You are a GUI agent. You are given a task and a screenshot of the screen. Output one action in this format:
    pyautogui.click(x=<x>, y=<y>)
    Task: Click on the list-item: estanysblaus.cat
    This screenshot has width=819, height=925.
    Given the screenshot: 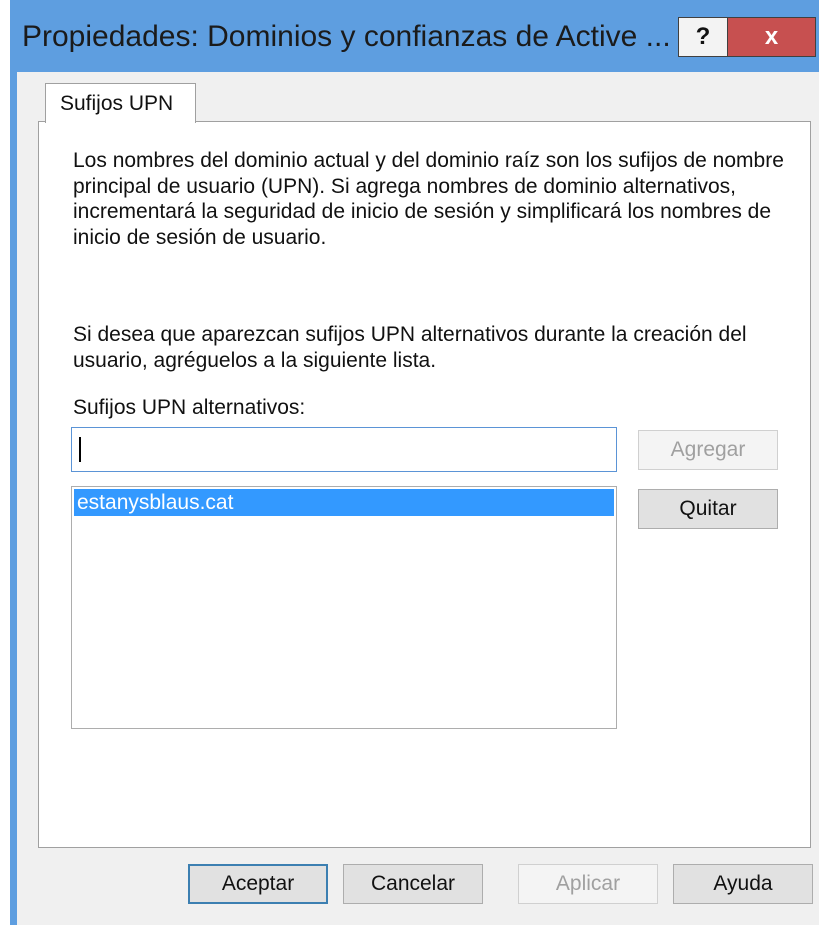 What is the action you would take?
    pyautogui.click(x=344, y=502)
    